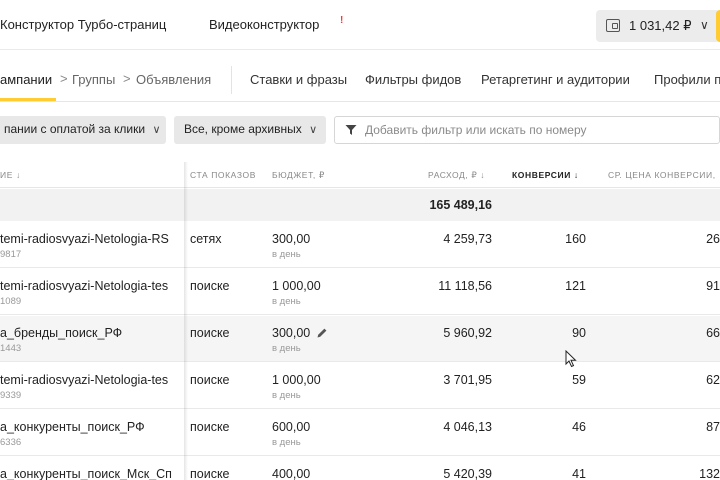 The height and width of the screenshot is (480, 720). What do you see at coordinates (186, 321) in the screenshot?
I see `sticky-column-shadow` at bounding box center [186, 321].